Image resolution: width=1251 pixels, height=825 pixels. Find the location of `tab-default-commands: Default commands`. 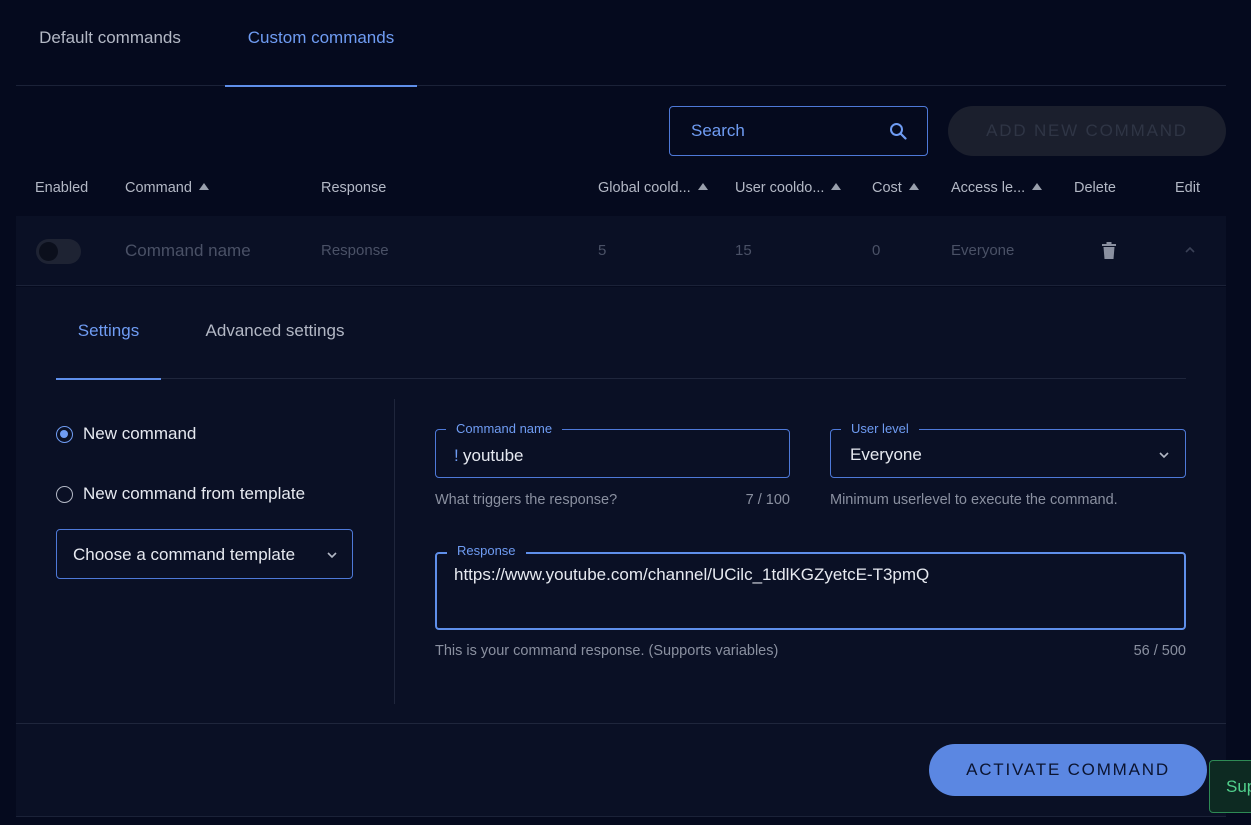

tab-default-commands: Default commands is located at coordinates (110, 43).